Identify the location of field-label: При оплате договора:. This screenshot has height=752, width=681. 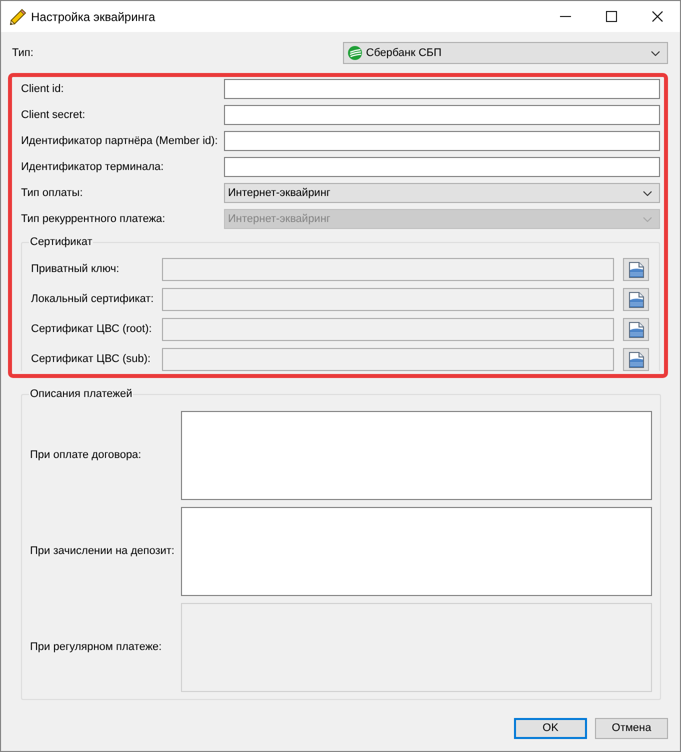
(86, 456).